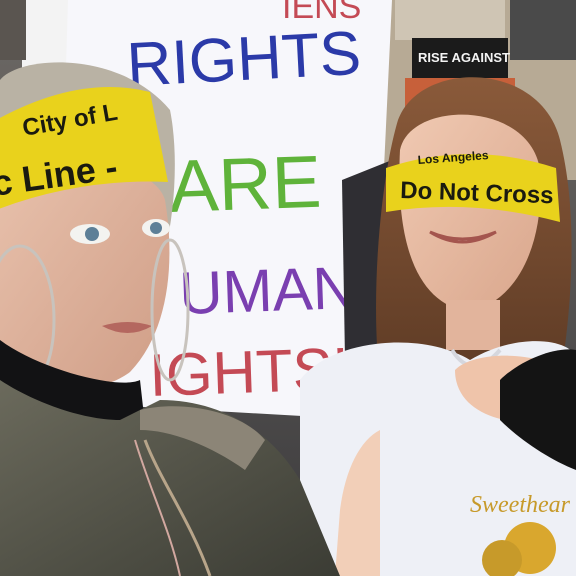  What do you see at coordinates (156, 228) in the screenshot?
I see `iris-right` at bounding box center [156, 228].